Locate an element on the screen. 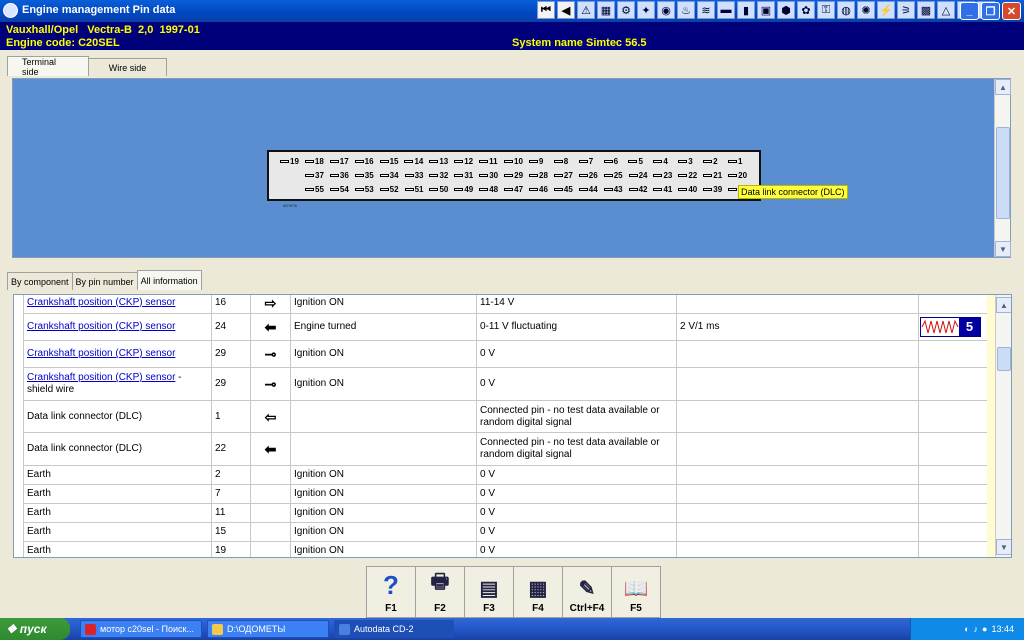 This screenshot has height=640, width=1024. connector-pin: 44 is located at coordinates (591, 189).